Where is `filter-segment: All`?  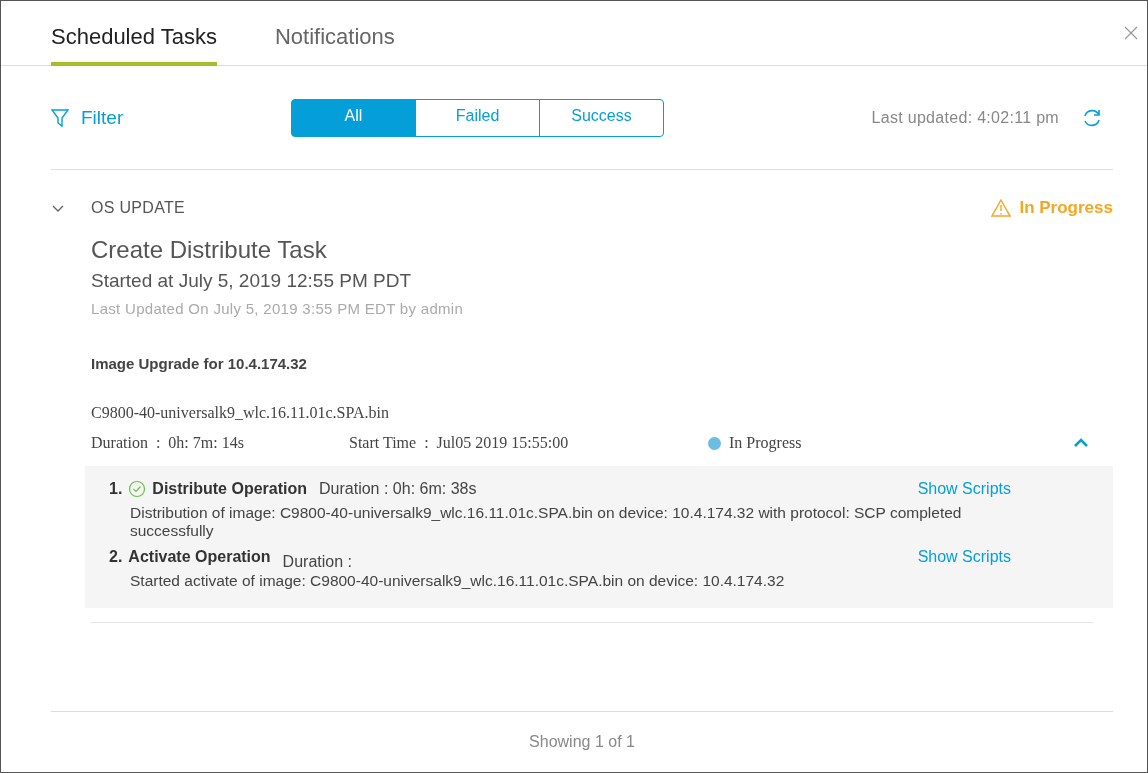
filter-segment: All is located at coordinates (353, 117).